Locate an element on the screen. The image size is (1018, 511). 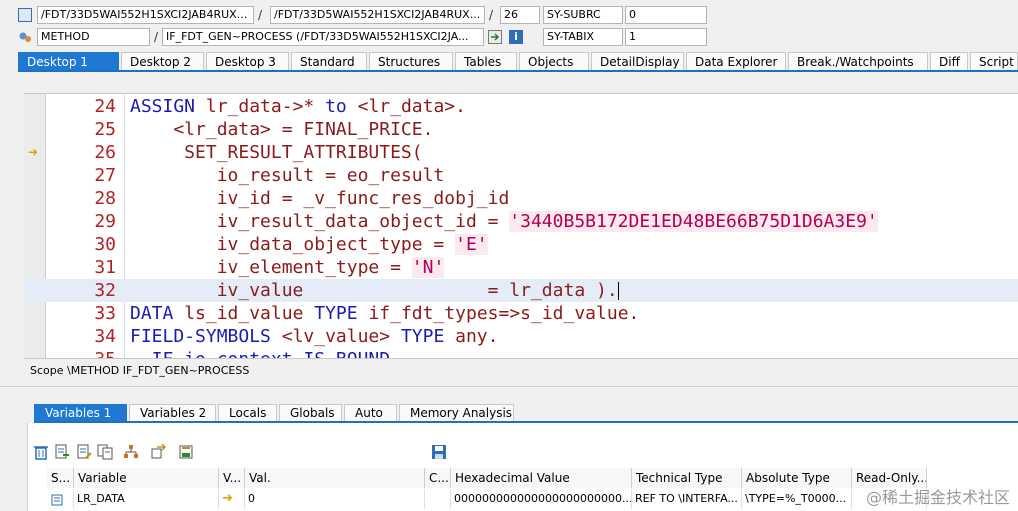
row-status-cell is located at coordinates (60, 499).